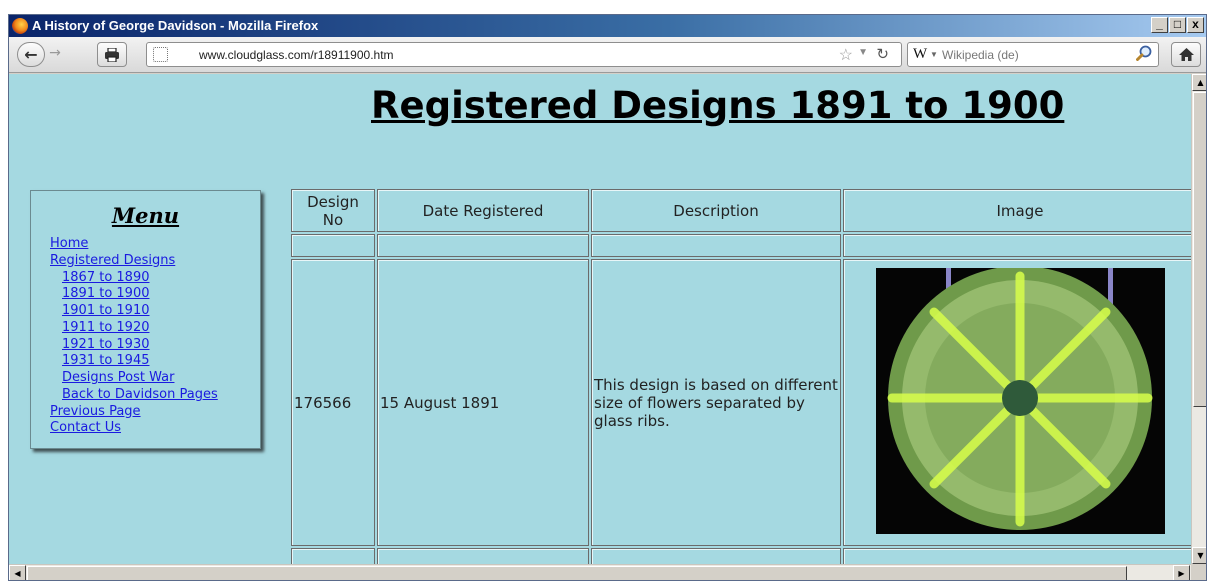 The image size is (1207, 581). What do you see at coordinates (134, 328) in the screenshot?
I see `menu-link-1911-1920: 1911 to 1920` at bounding box center [134, 328].